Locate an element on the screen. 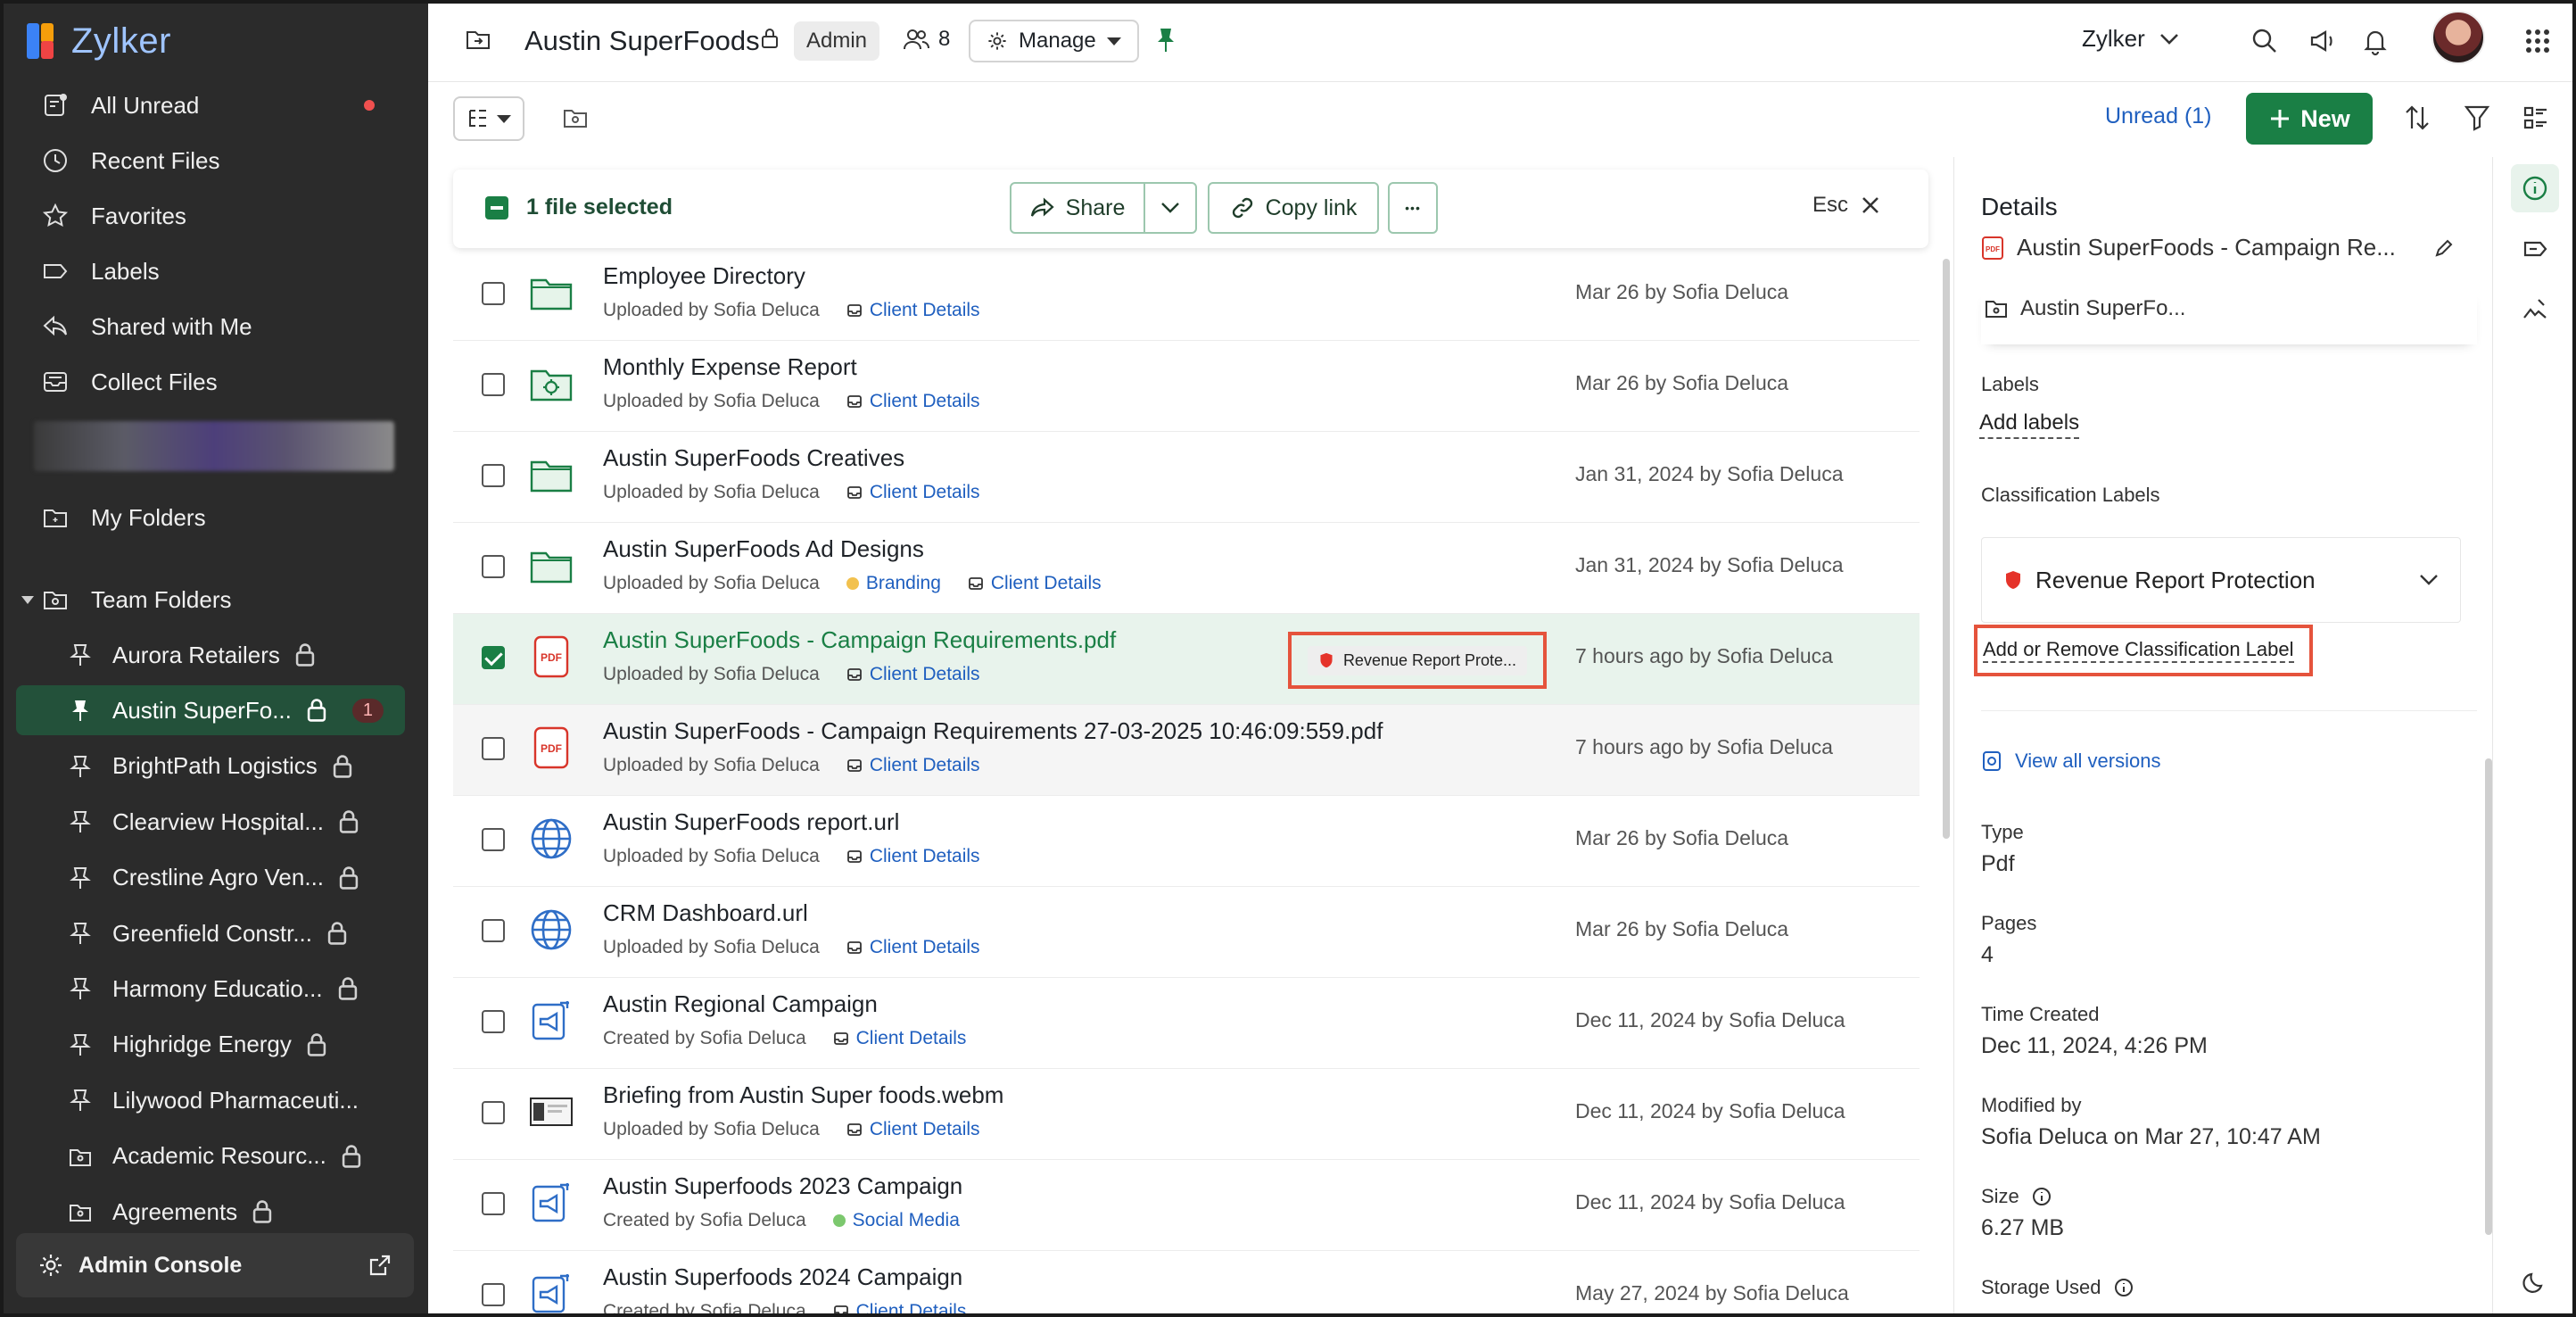 The width and height of the screenshot is (2576, 1317). brand-logo: Zylker is located at coordinates (98, 41).